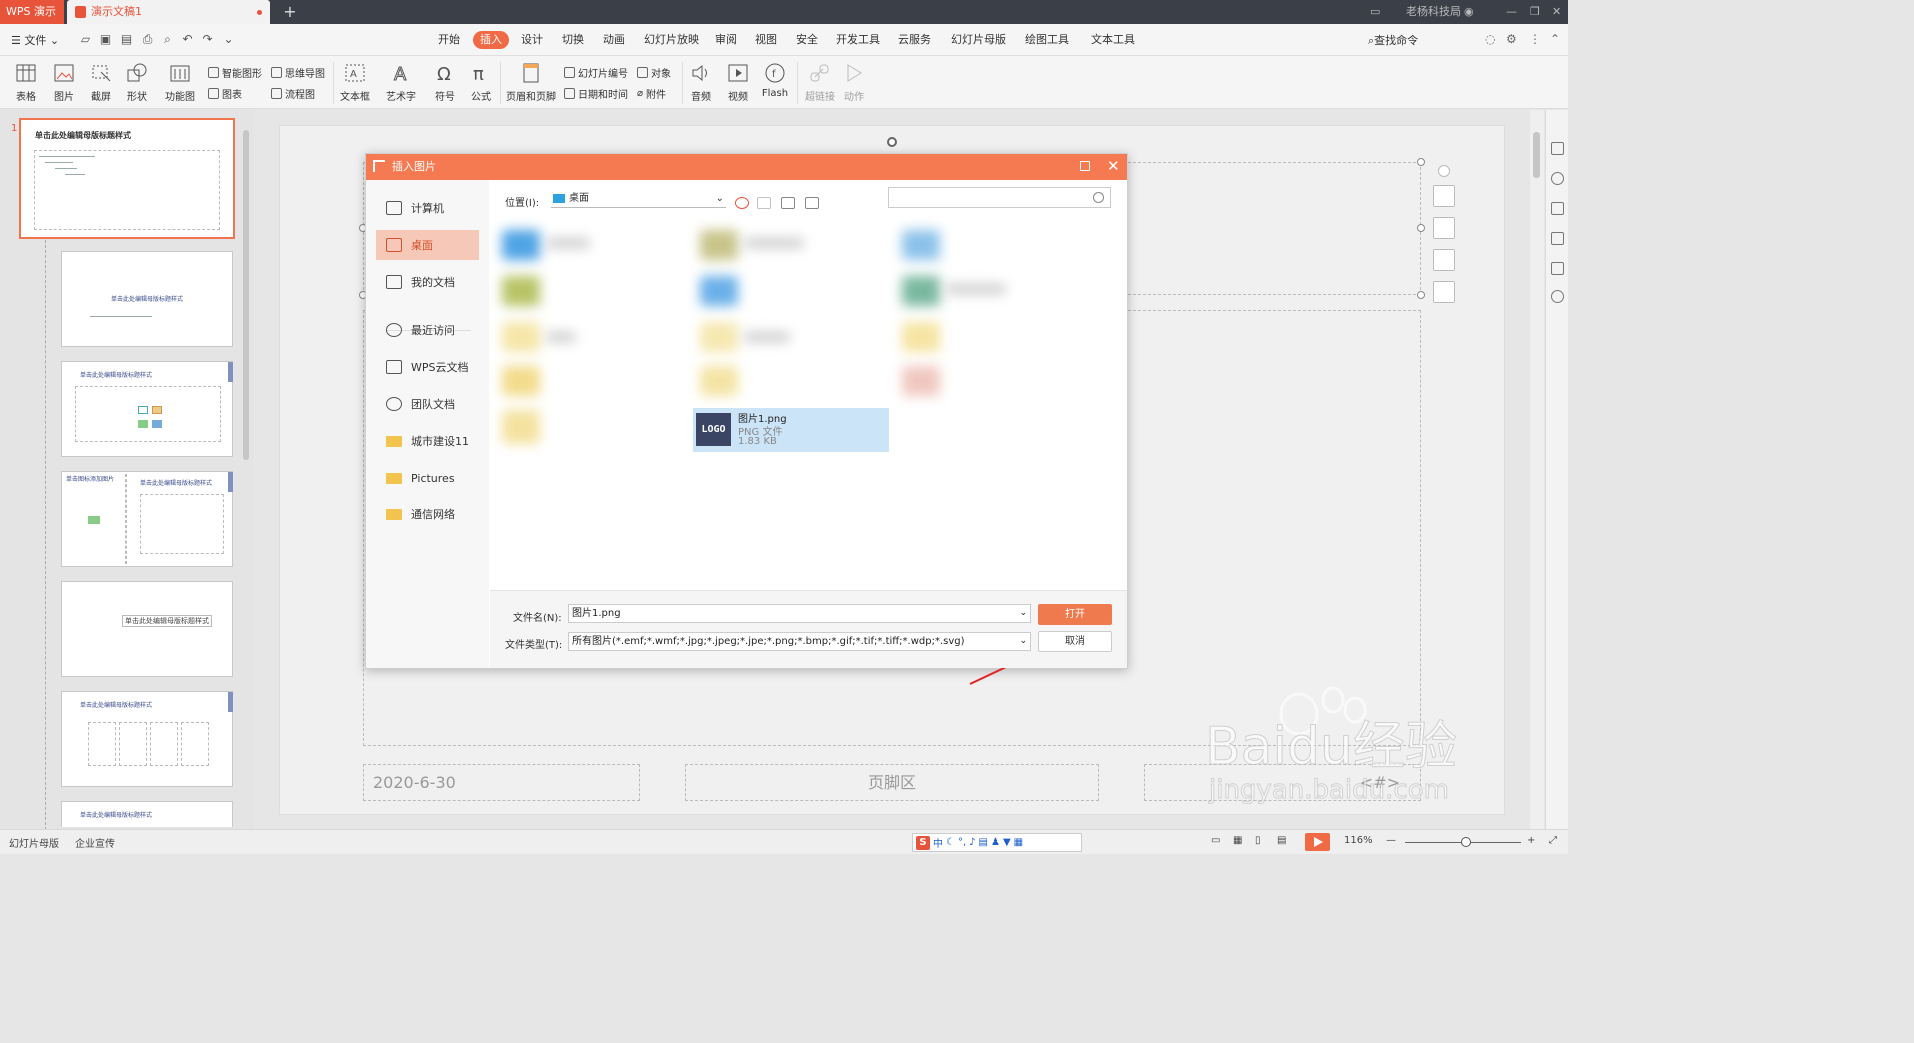 Image resolution: width=1914 pixels, height=1043 pixels. Describe the element at coordinates (427, 514) in the screenshot. I see `nav-folder-network: 通信网络` at that location.